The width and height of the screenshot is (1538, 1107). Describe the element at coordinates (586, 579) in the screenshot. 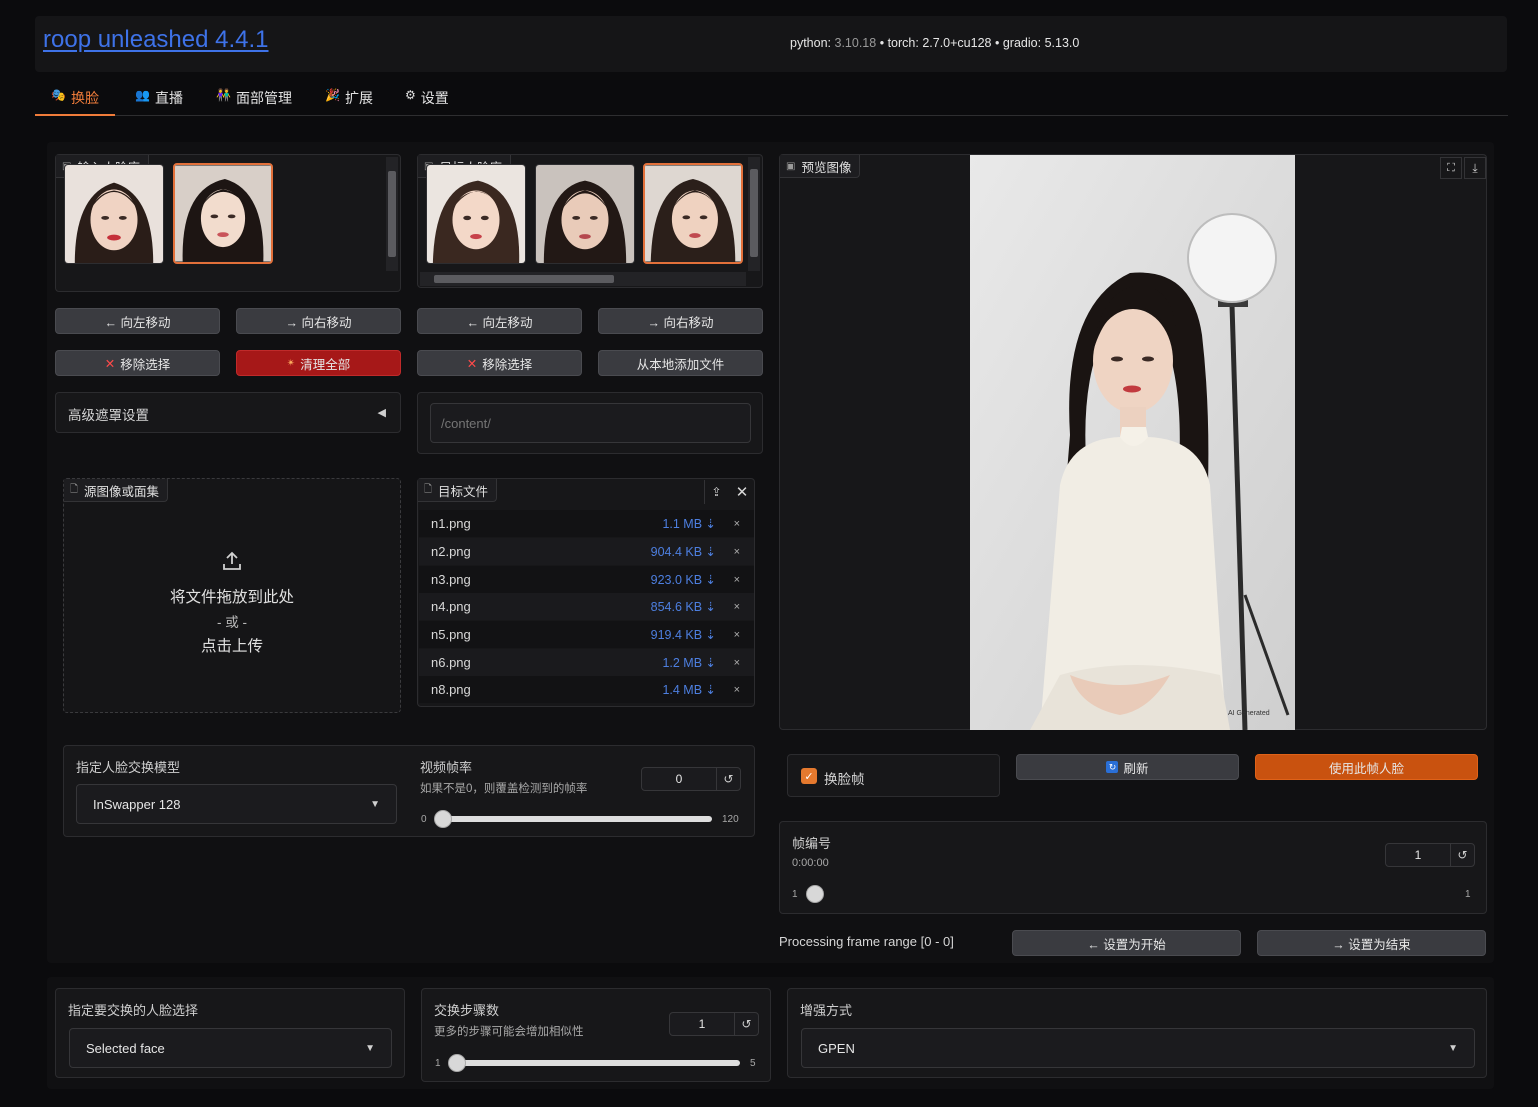

I see `file-row: n3.png 923.0 KB ⇣ ×` at that location.